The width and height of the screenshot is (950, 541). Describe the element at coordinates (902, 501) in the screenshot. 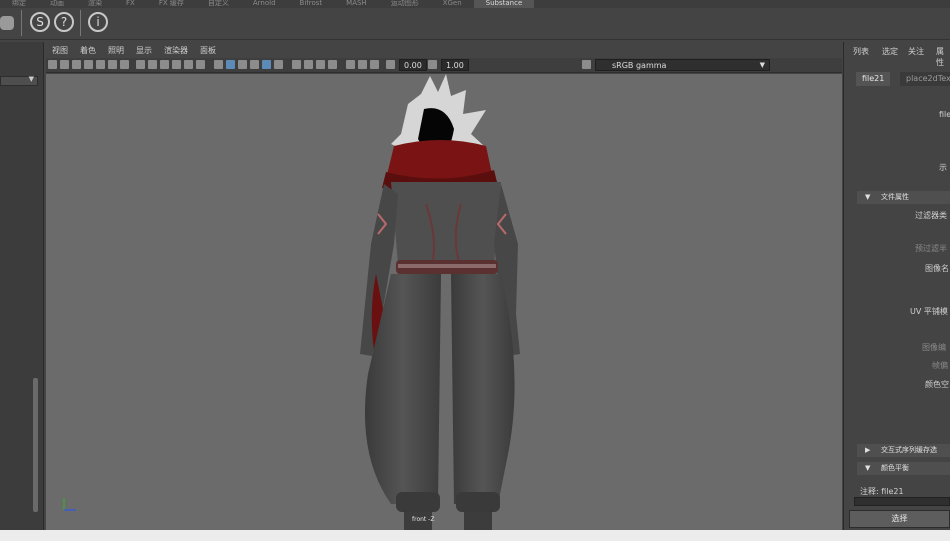

I see `notes-field` at that location.